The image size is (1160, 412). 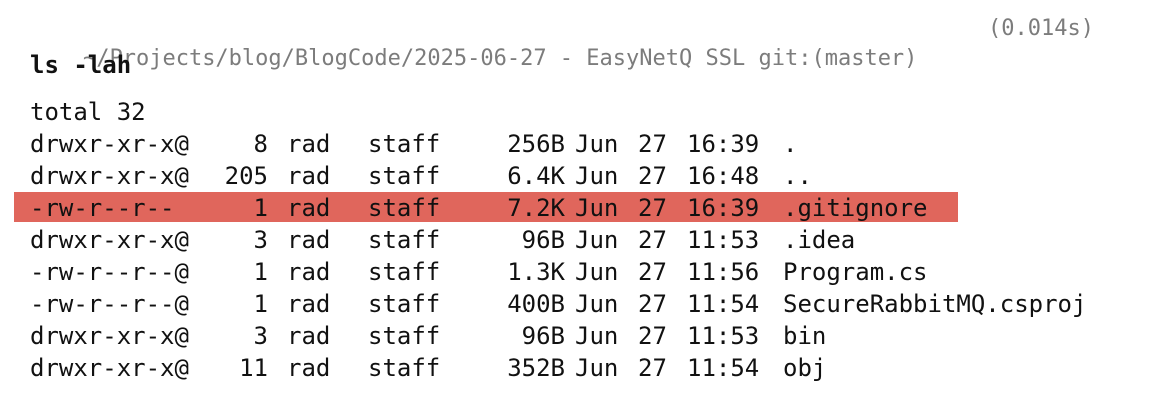 What do you see at coordinates (88, 112) in the screenshot?
I see `total-label: total 32` at bounding box center [88, 112].